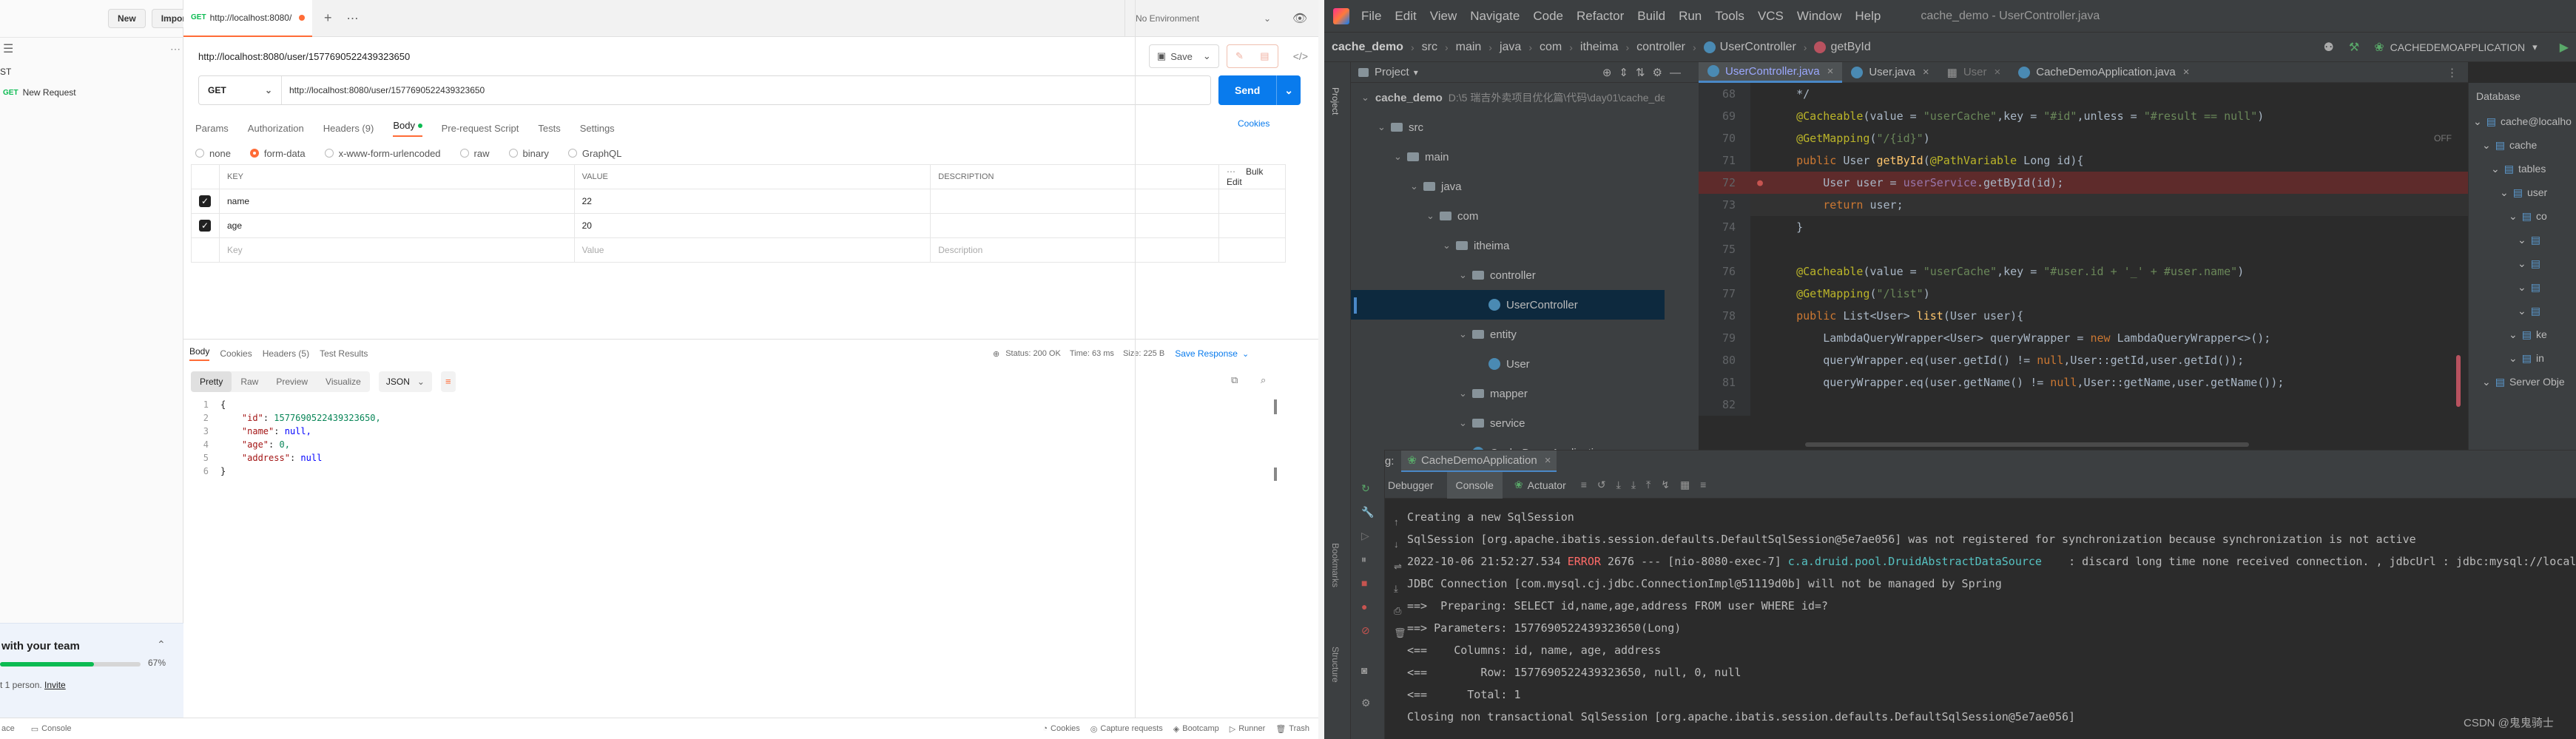  I want to click on menu-window: Window, so click(1819, 16).